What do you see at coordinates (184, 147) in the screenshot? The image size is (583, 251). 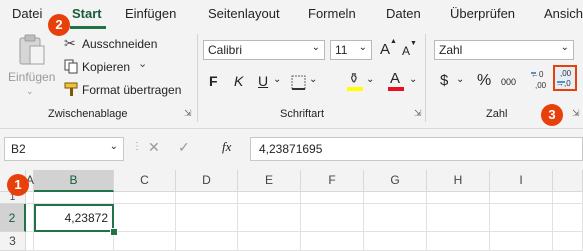 I see `confirm-icon: ✓` at bounding box center [184, 147].